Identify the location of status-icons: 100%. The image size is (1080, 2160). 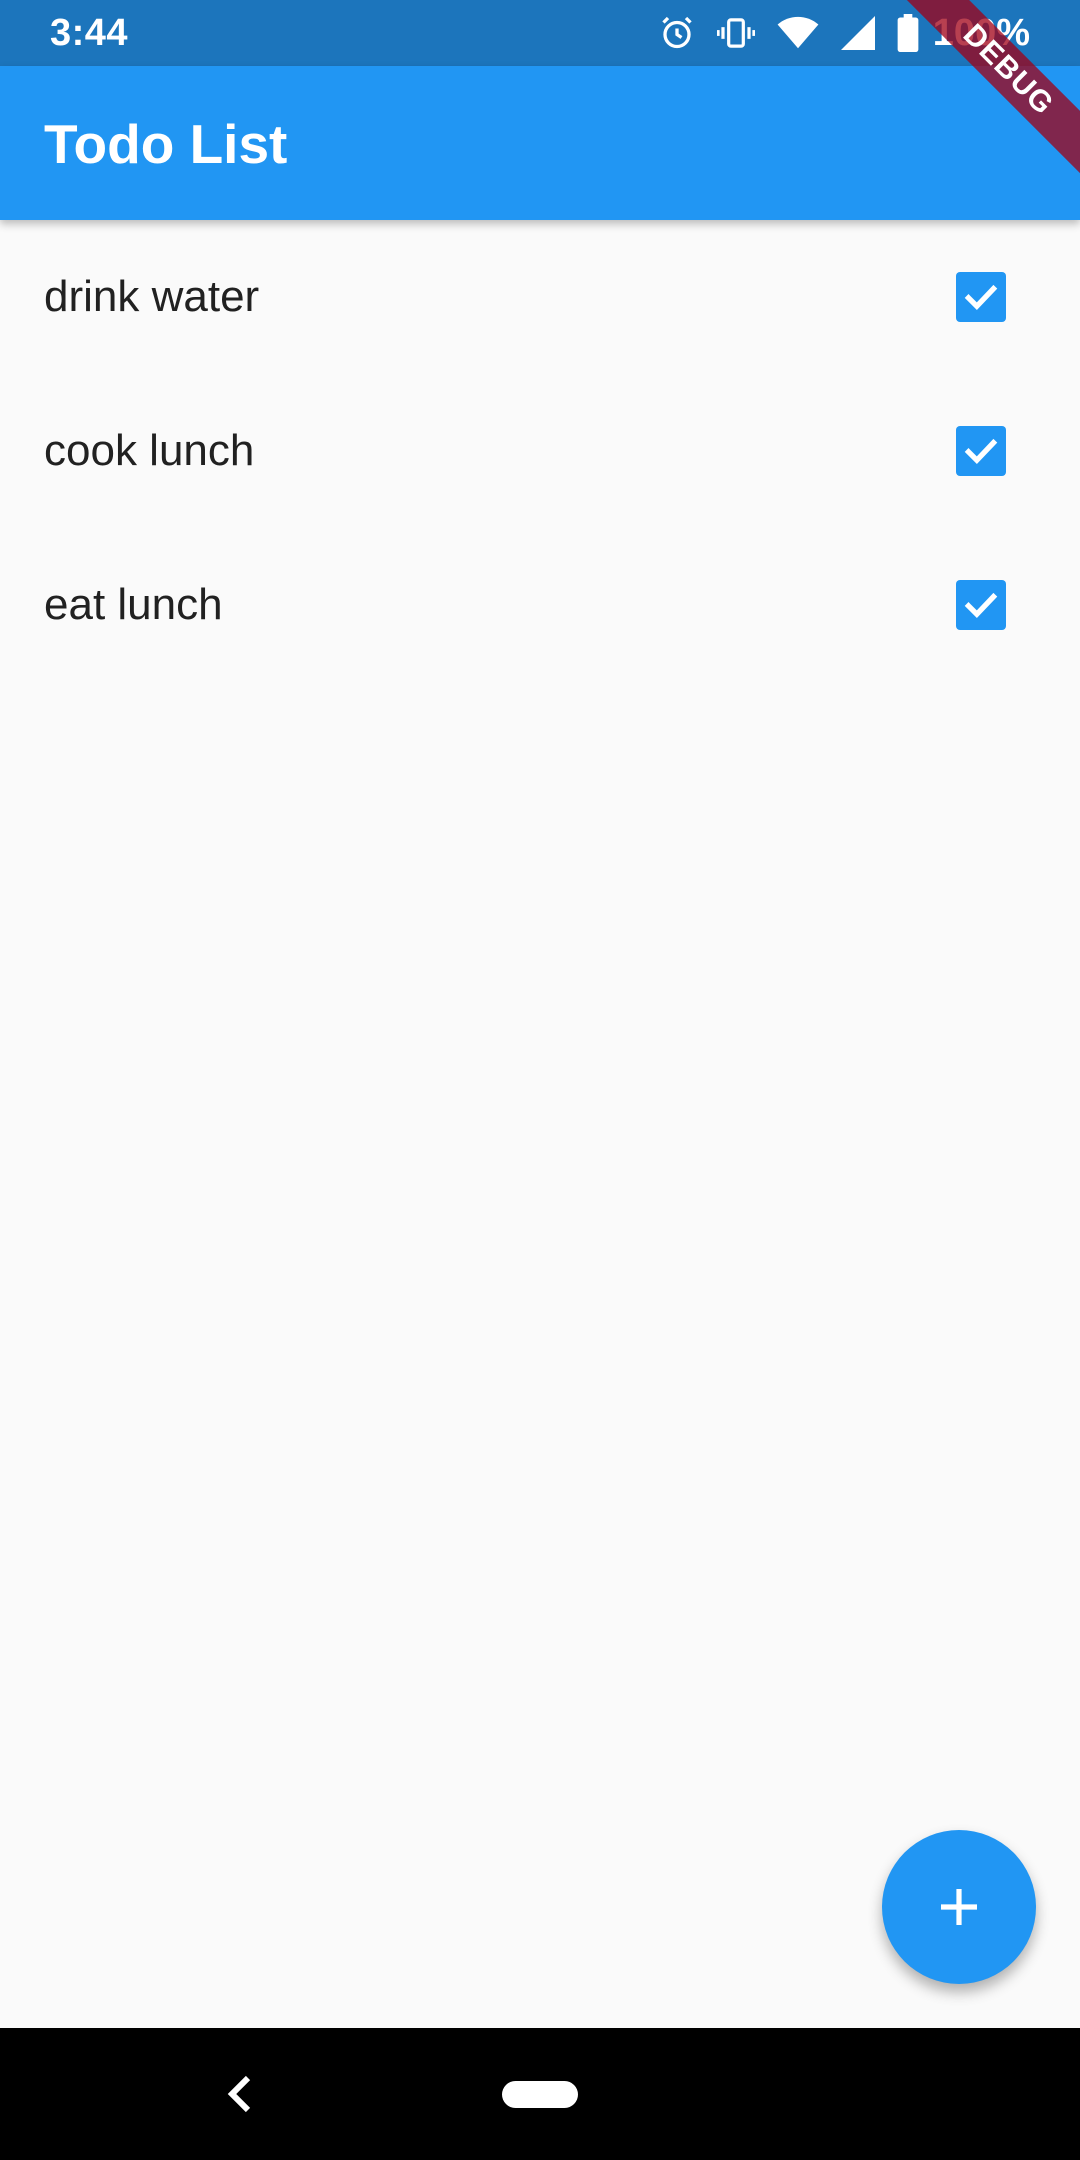
(844, 33).